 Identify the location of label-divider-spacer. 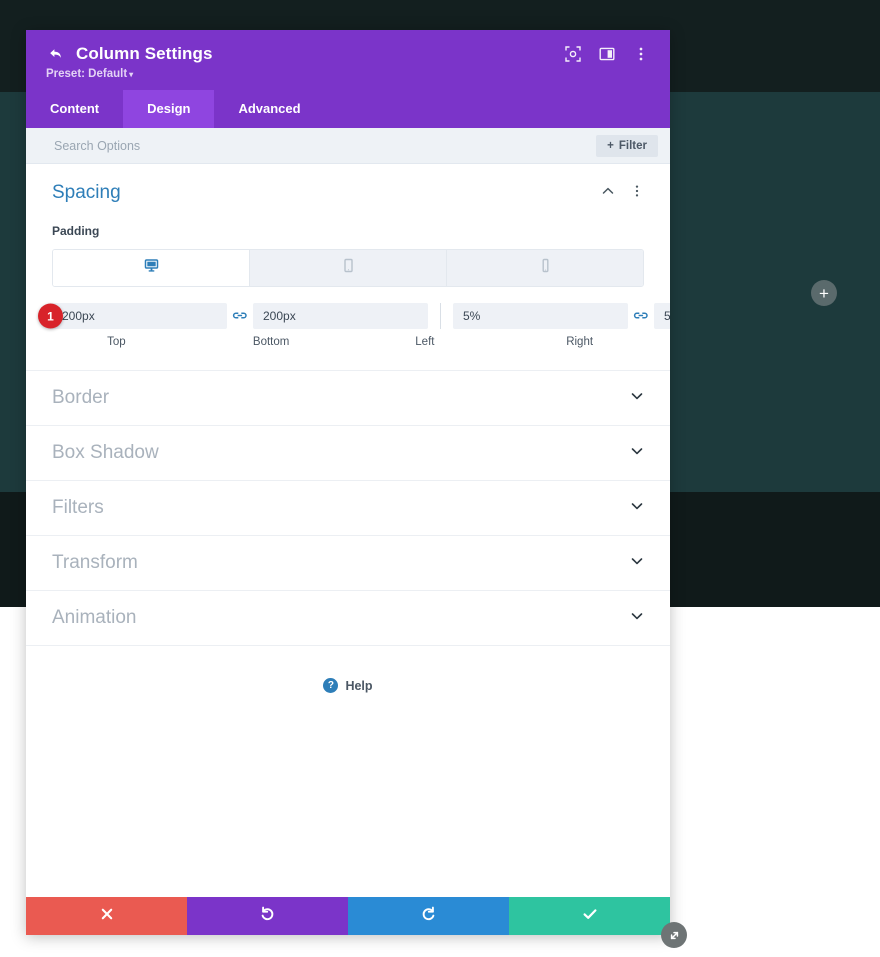
(348, 342).